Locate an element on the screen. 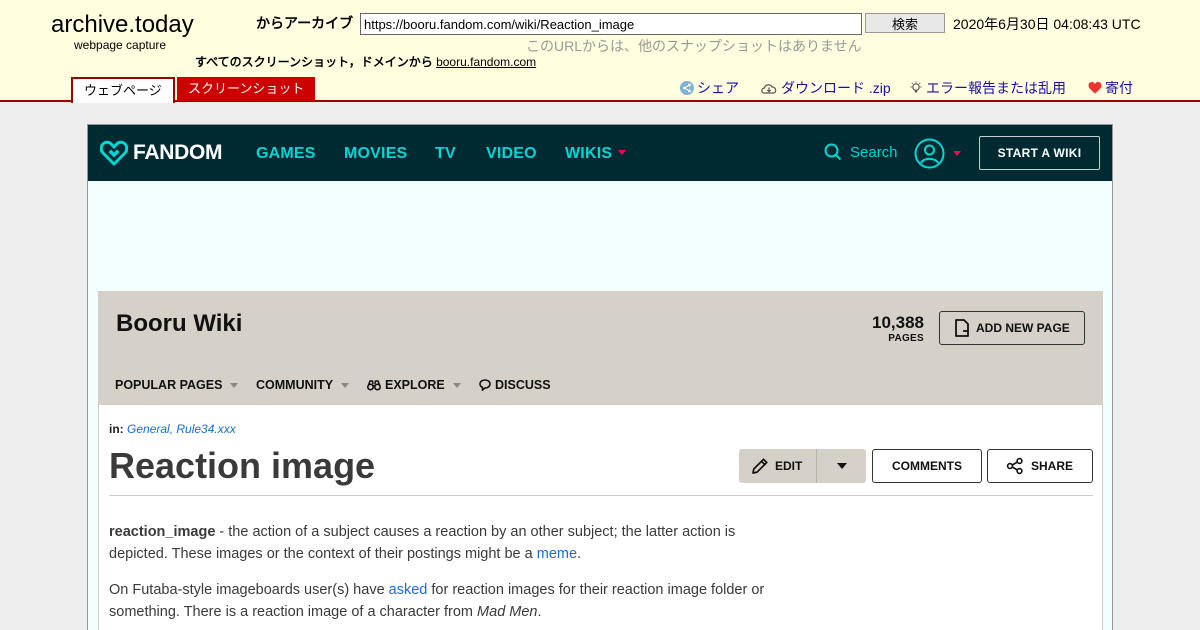 This screenshot has height=630, width=1200. wiki-nav-community: COMMUNITY is located at coordinates (303, 385).